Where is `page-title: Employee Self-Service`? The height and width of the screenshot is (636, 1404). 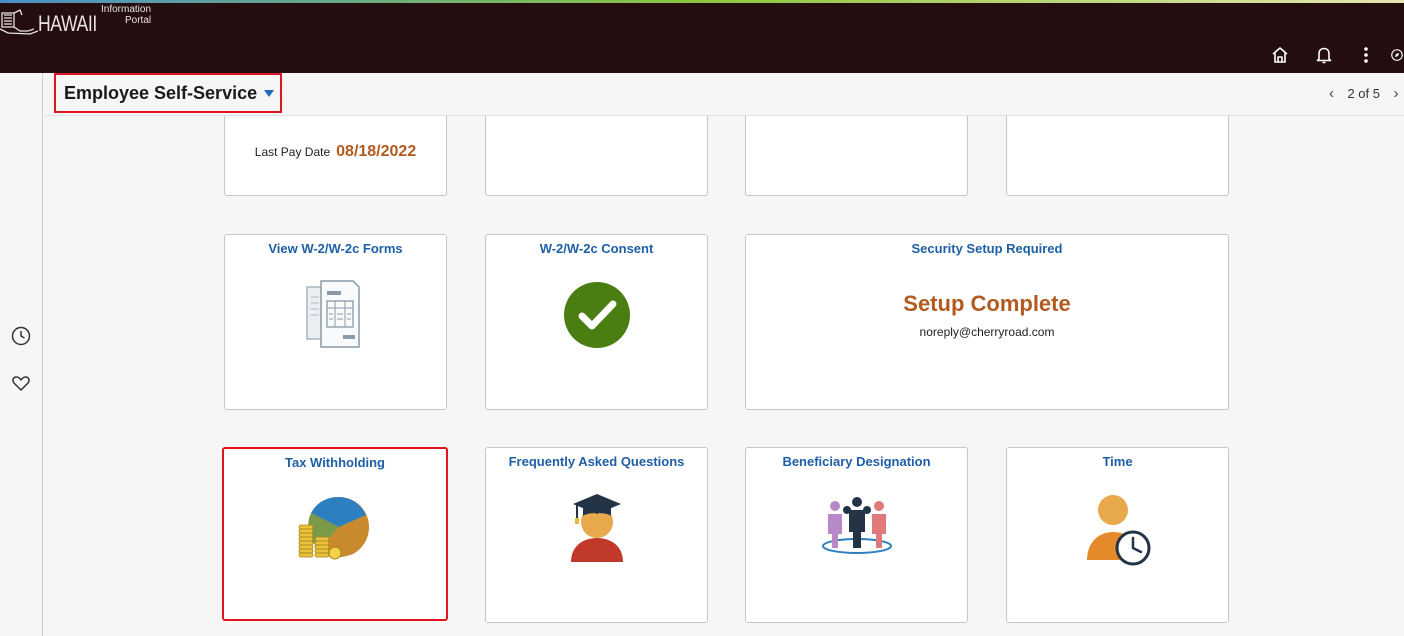
page-title: Employee Self-Service is located at coordinates (161, 92).